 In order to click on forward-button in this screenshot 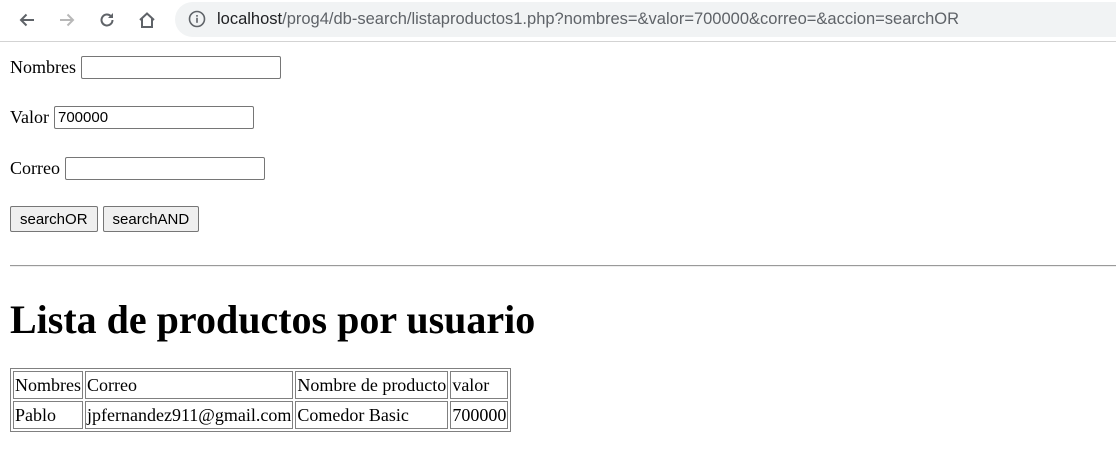, I will do `click(67, 20)`.